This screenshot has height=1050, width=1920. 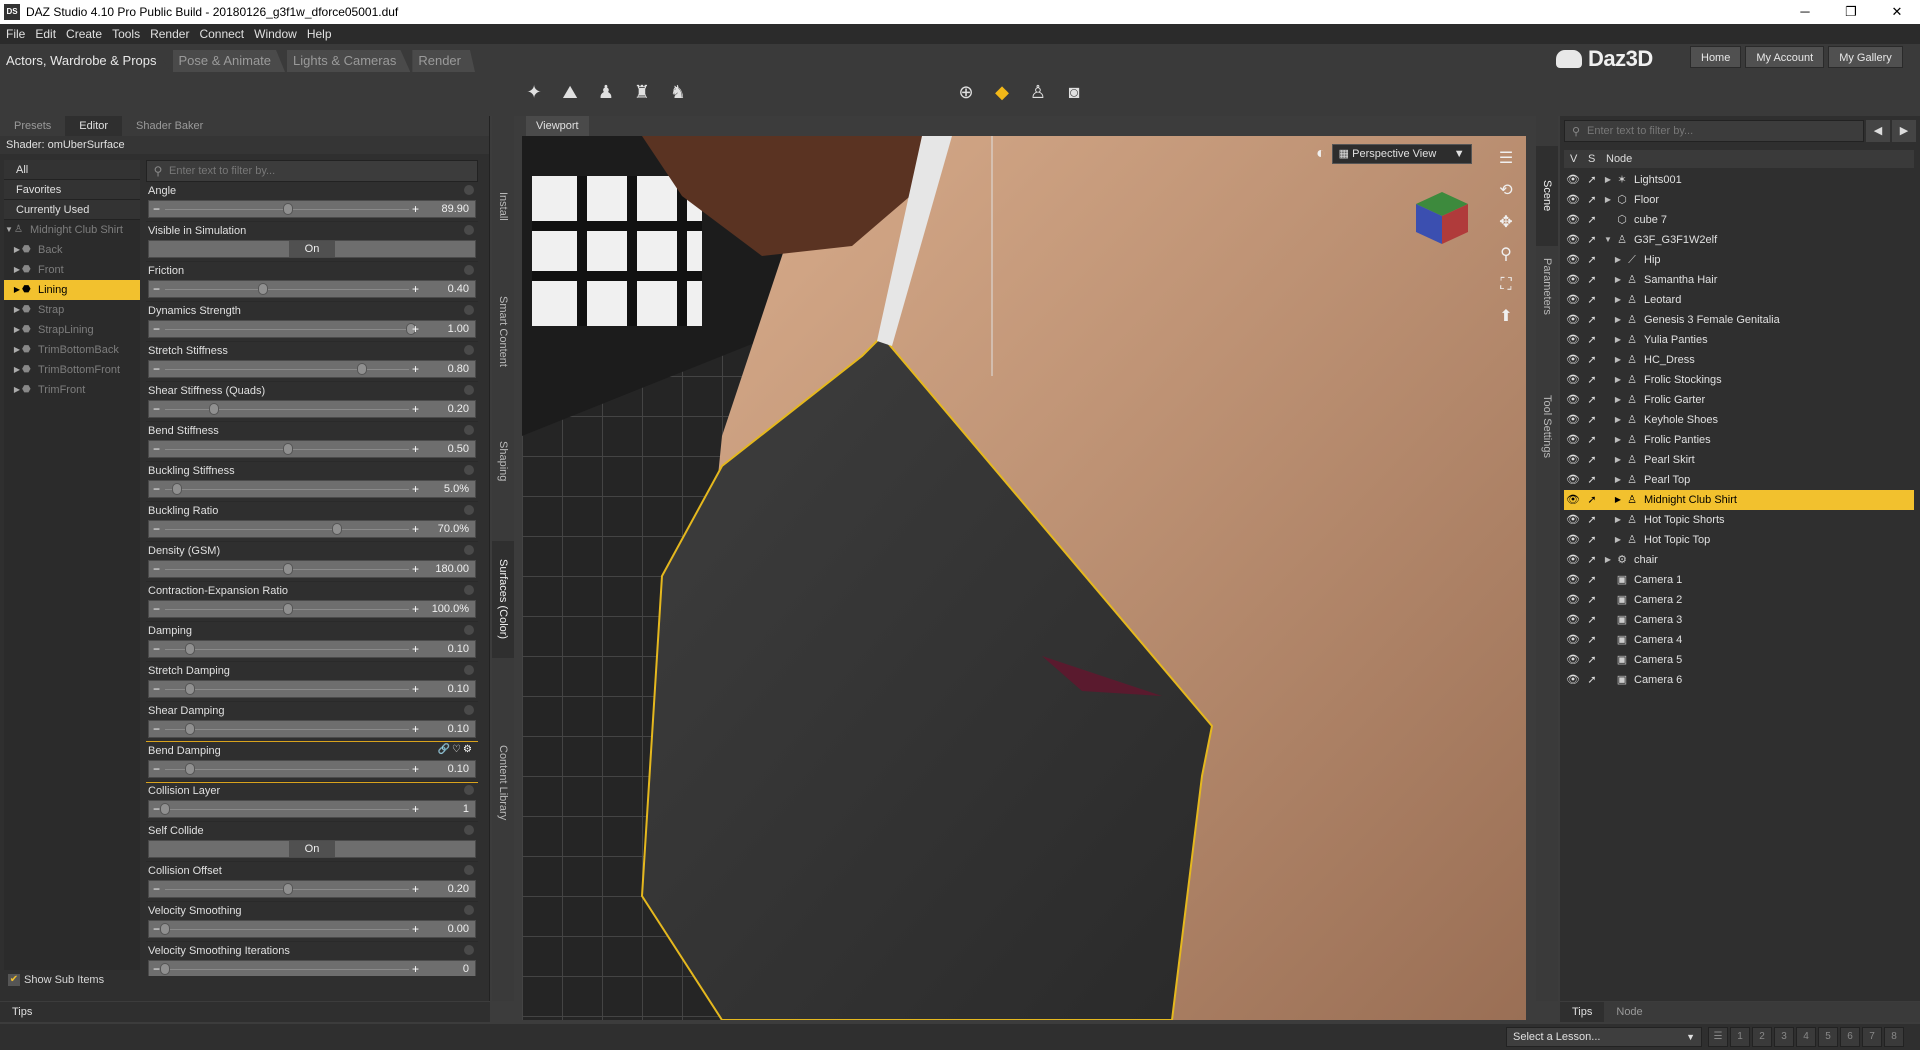 I want to click on property-options-icon: 🔗♡⚙, so click(x=456, y=749).